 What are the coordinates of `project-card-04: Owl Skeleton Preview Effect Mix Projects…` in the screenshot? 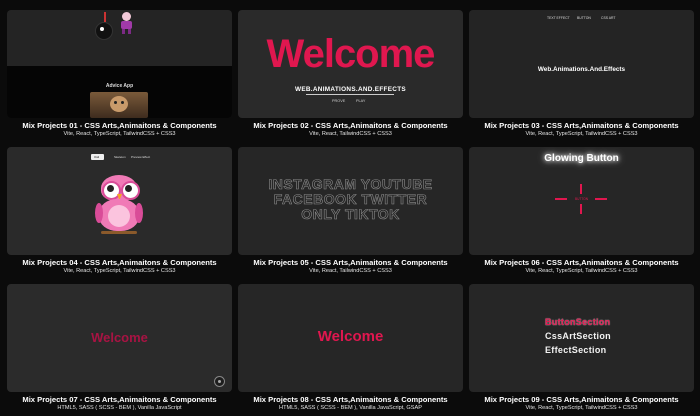 It's located at (119, 213).